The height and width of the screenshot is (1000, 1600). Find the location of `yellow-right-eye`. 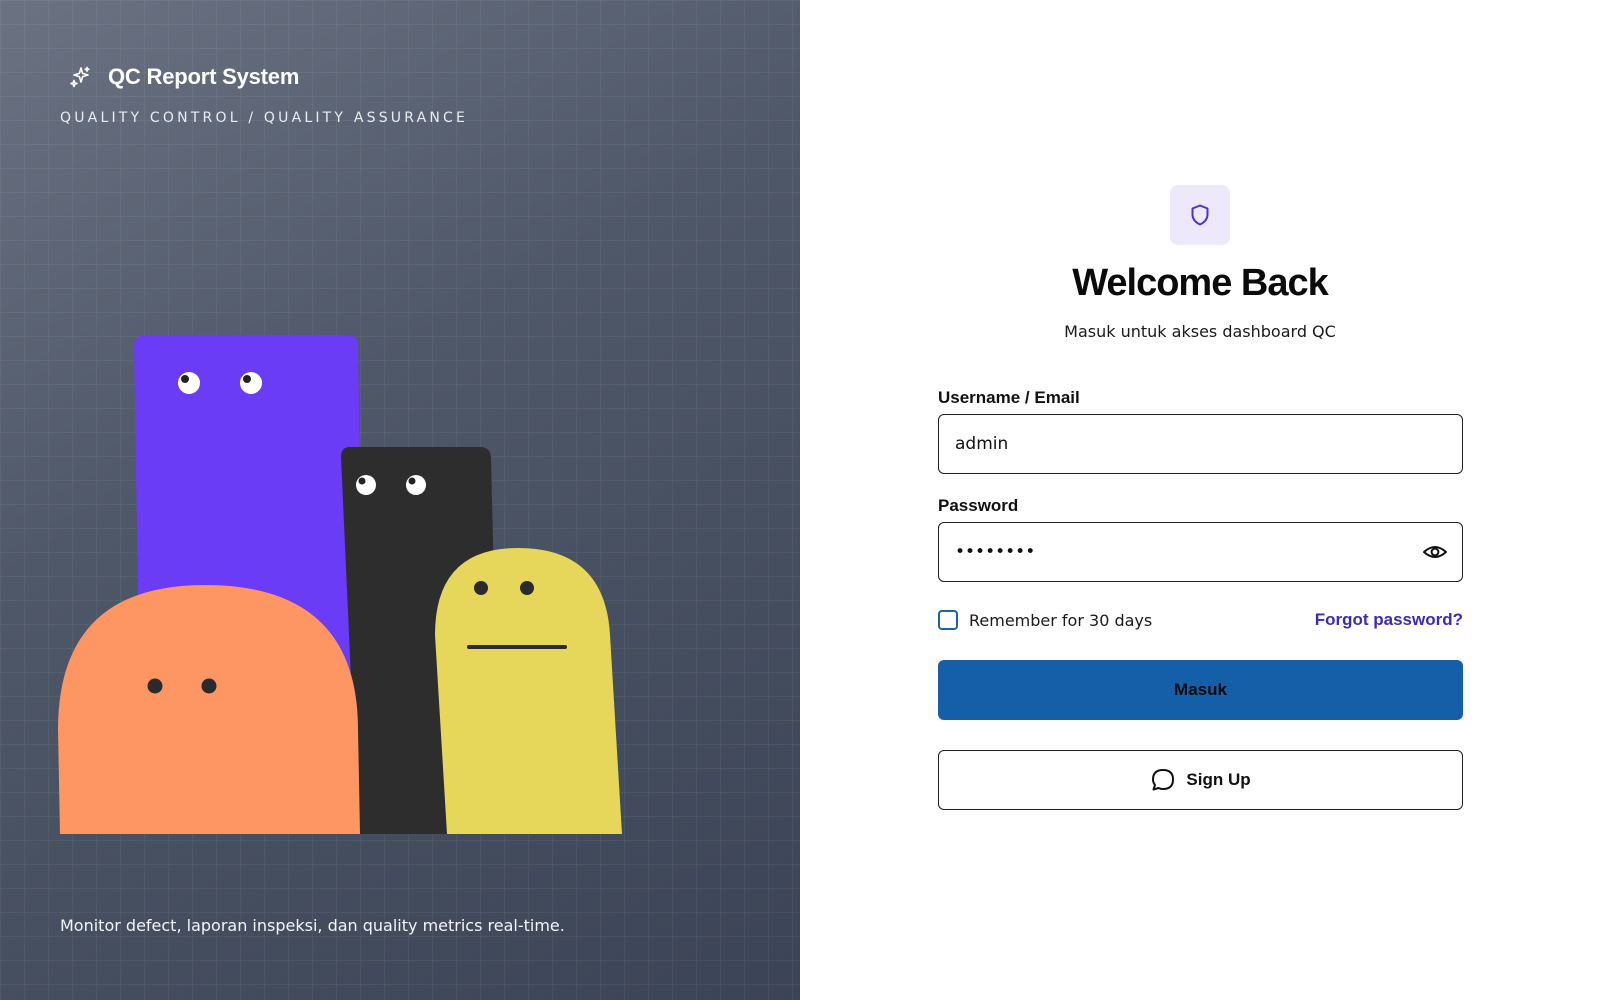

yellow-right-eye is located at coordinates (527, 588).